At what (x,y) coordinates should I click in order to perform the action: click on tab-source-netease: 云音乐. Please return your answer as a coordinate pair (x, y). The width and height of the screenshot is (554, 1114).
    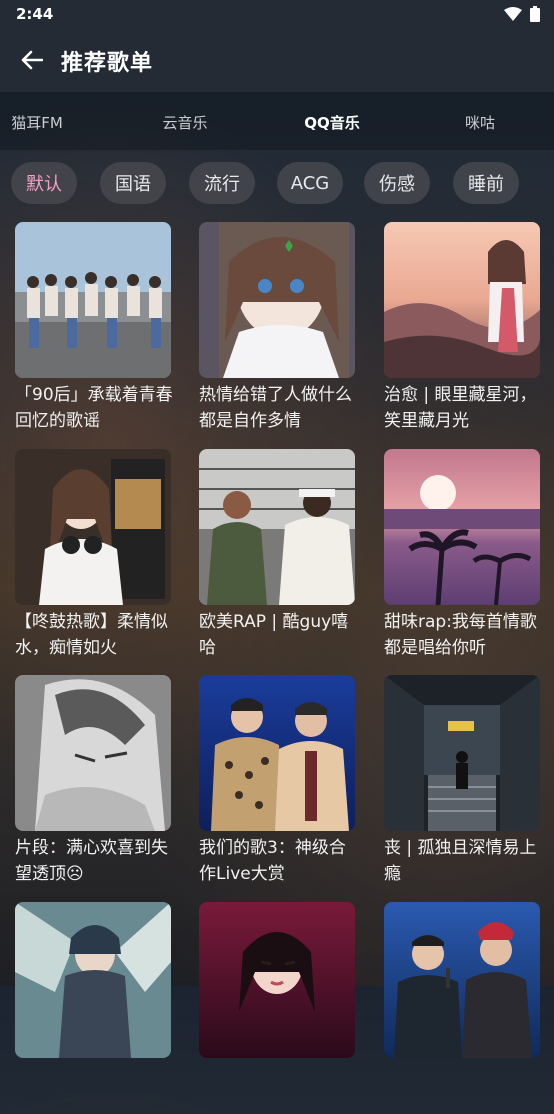
    Looking at the image, I should click on (184, 122).